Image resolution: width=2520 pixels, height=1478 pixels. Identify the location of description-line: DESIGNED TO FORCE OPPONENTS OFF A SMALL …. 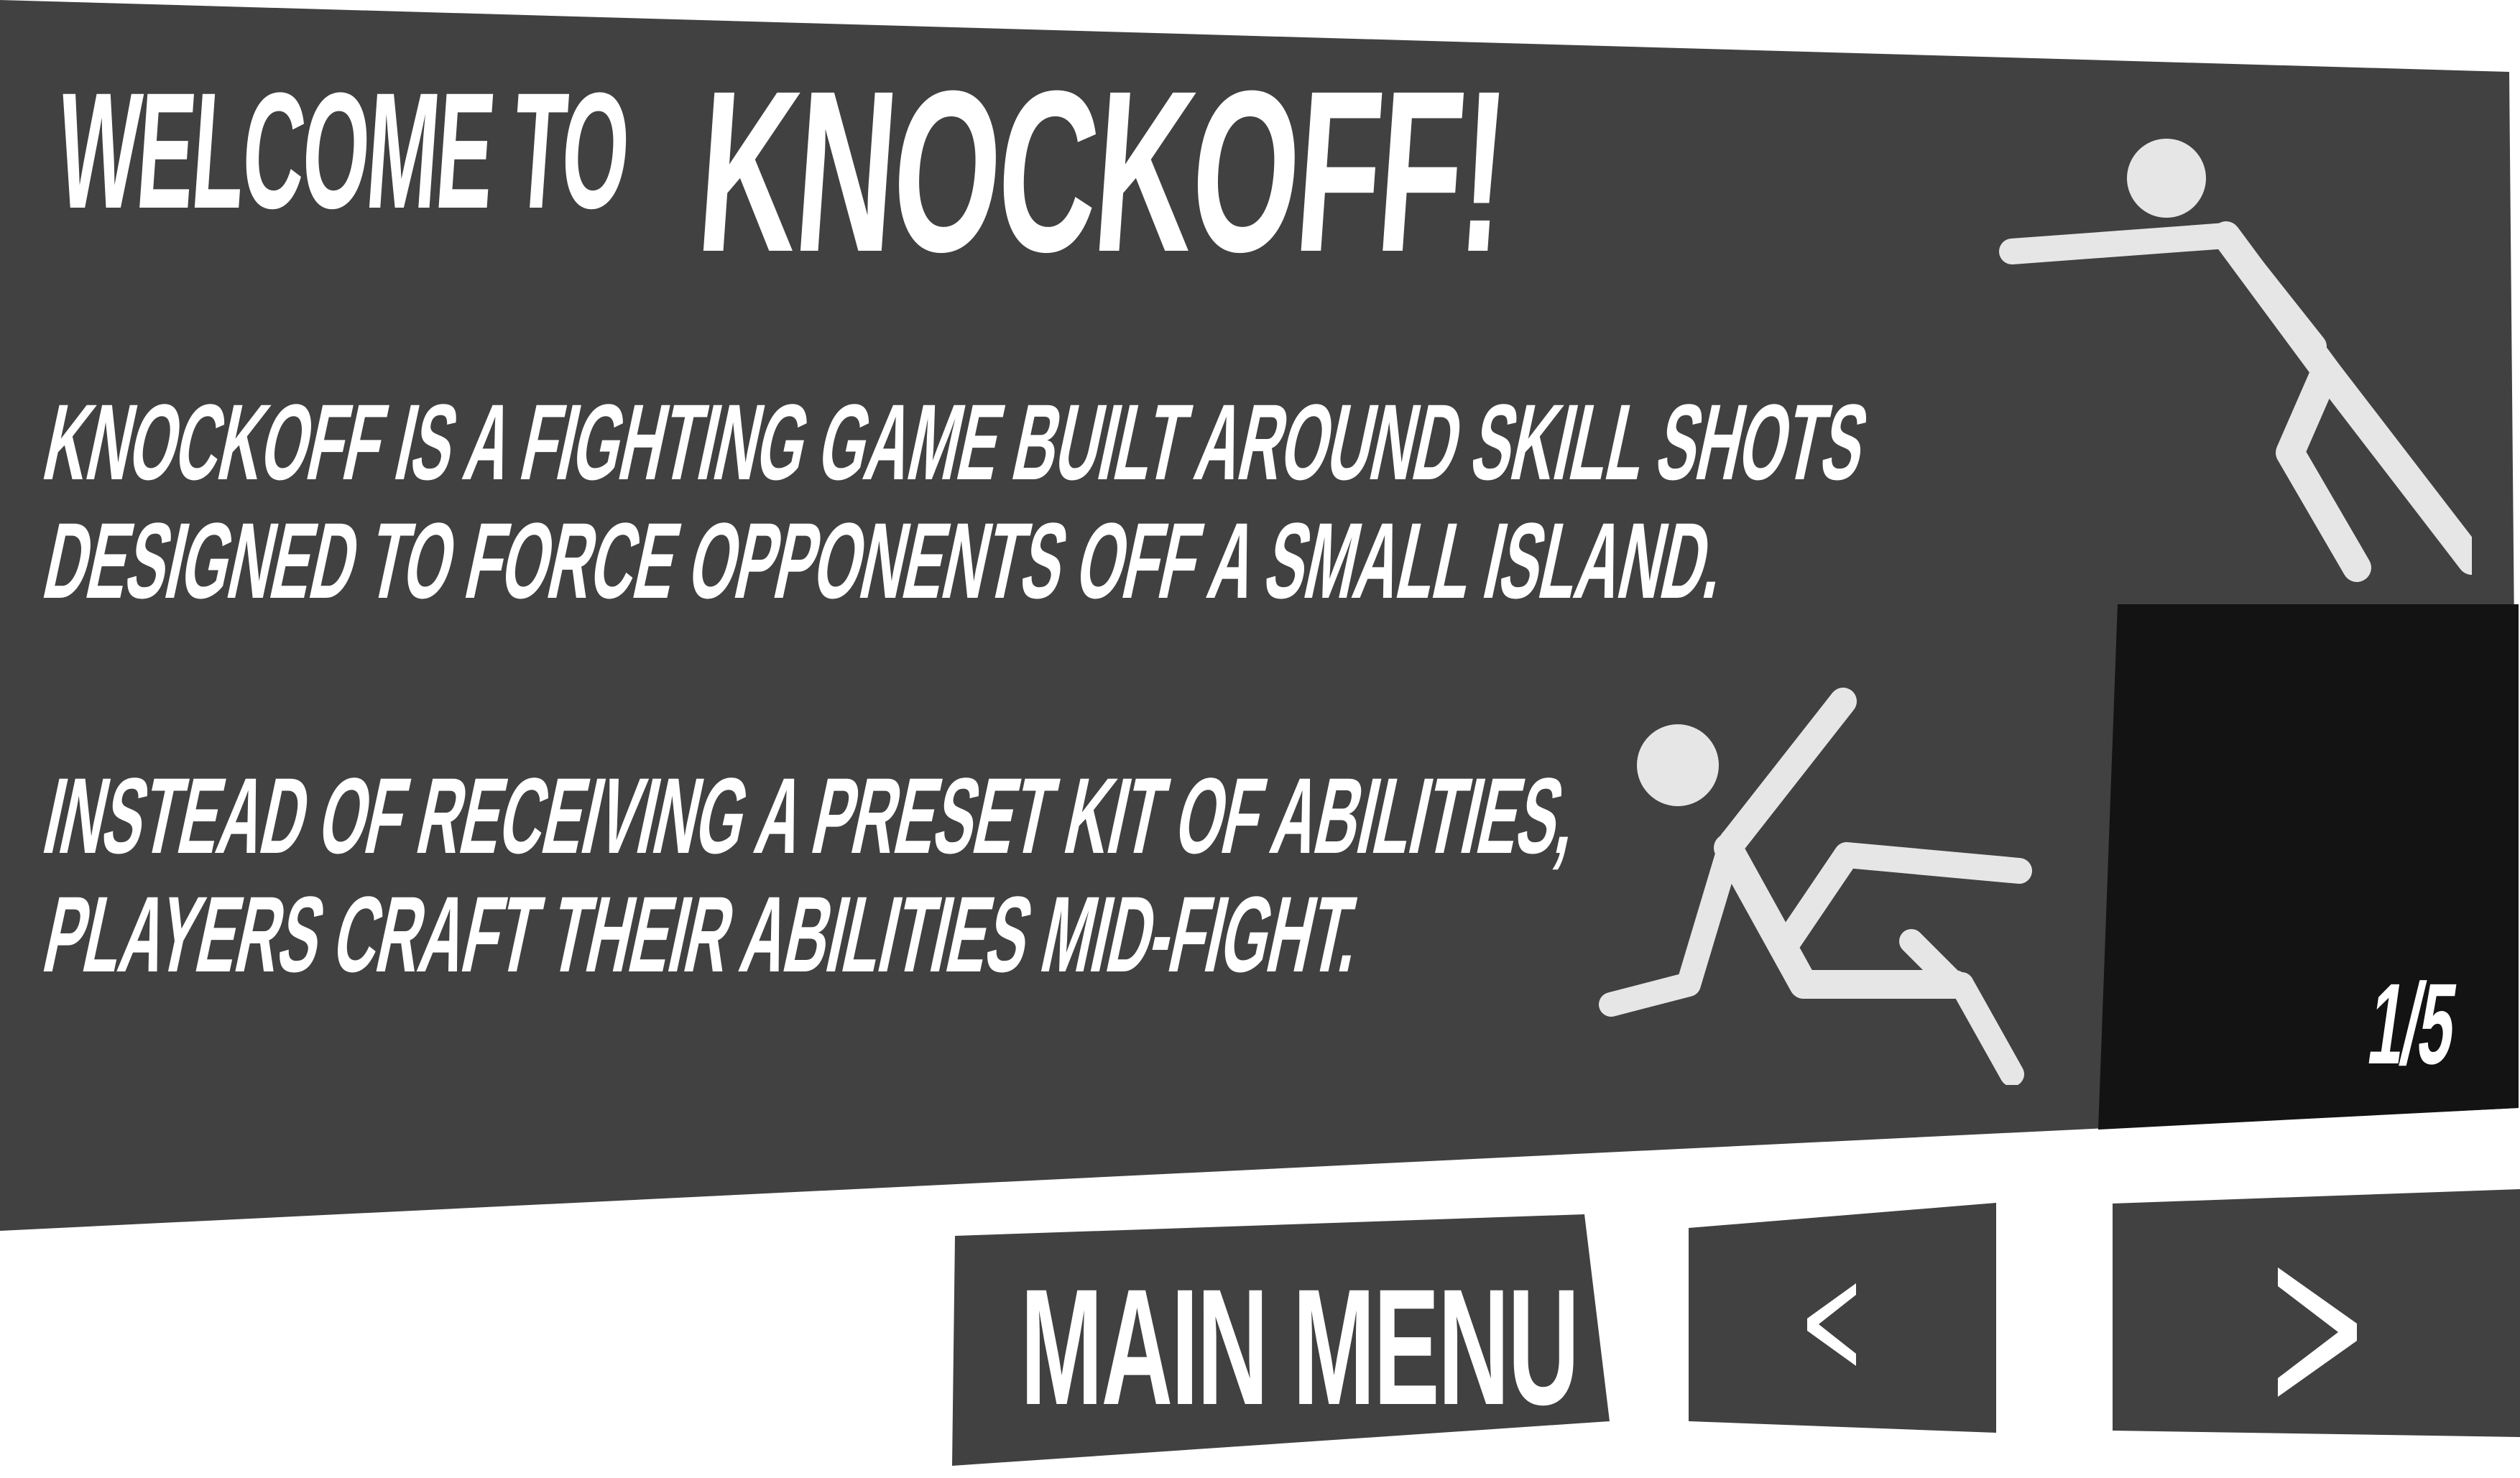
(885, 560).